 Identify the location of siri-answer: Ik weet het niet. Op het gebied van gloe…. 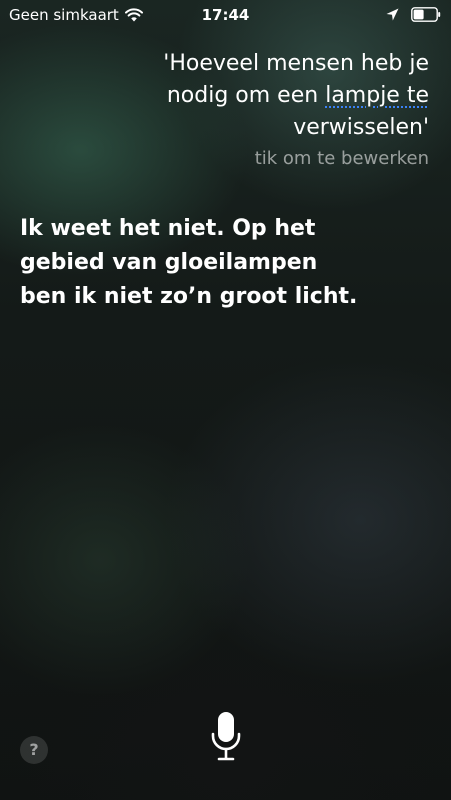
(225, 263).